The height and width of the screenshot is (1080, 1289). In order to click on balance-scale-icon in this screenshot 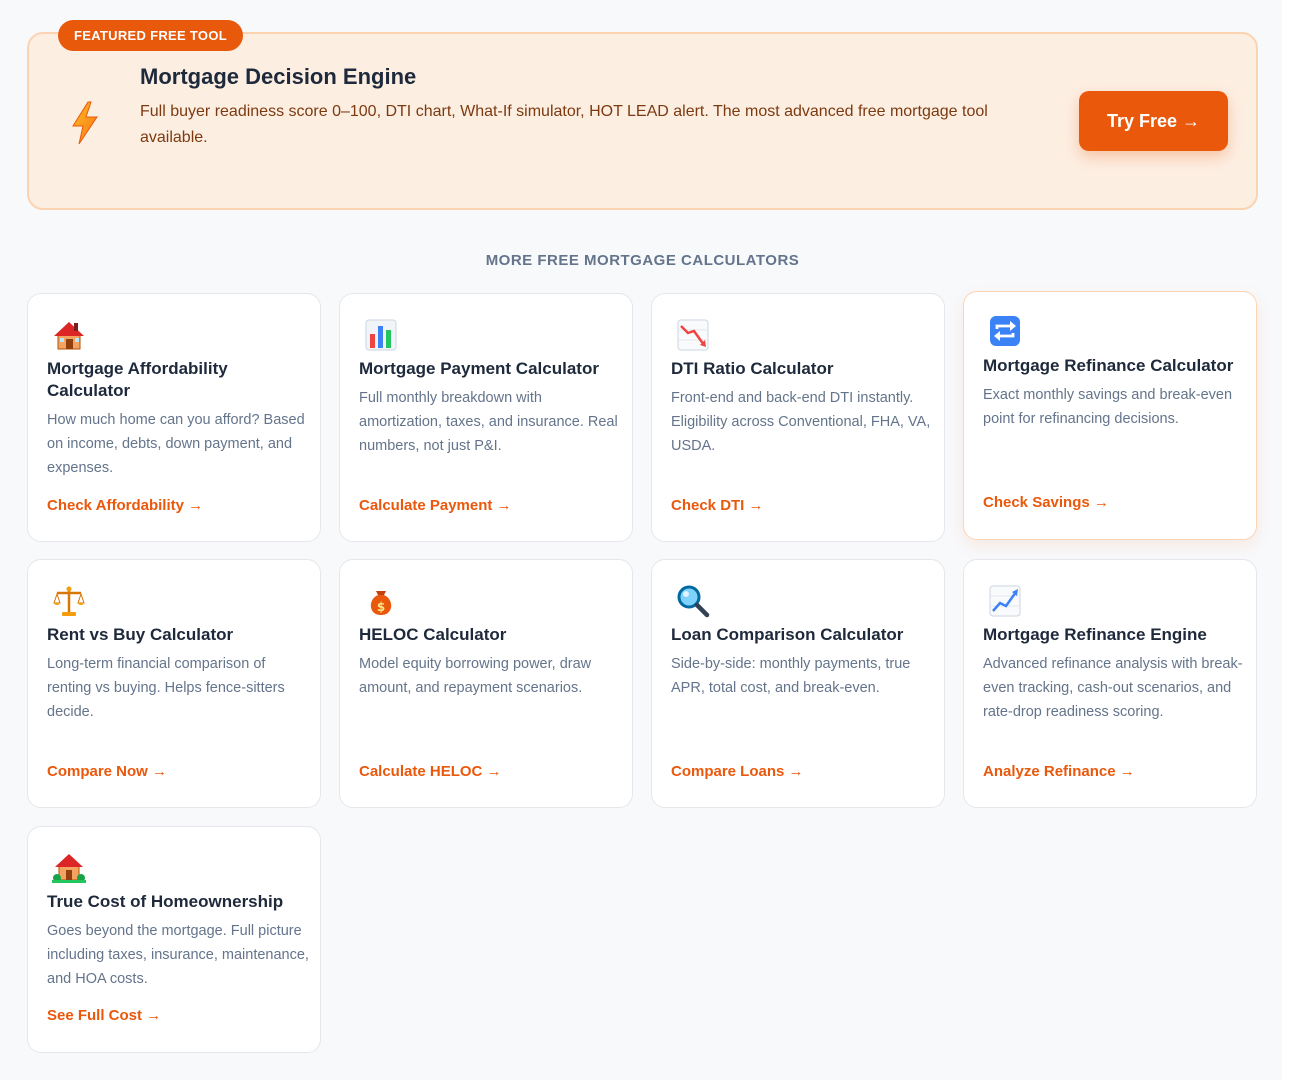, I will do `click(69, 601)`.